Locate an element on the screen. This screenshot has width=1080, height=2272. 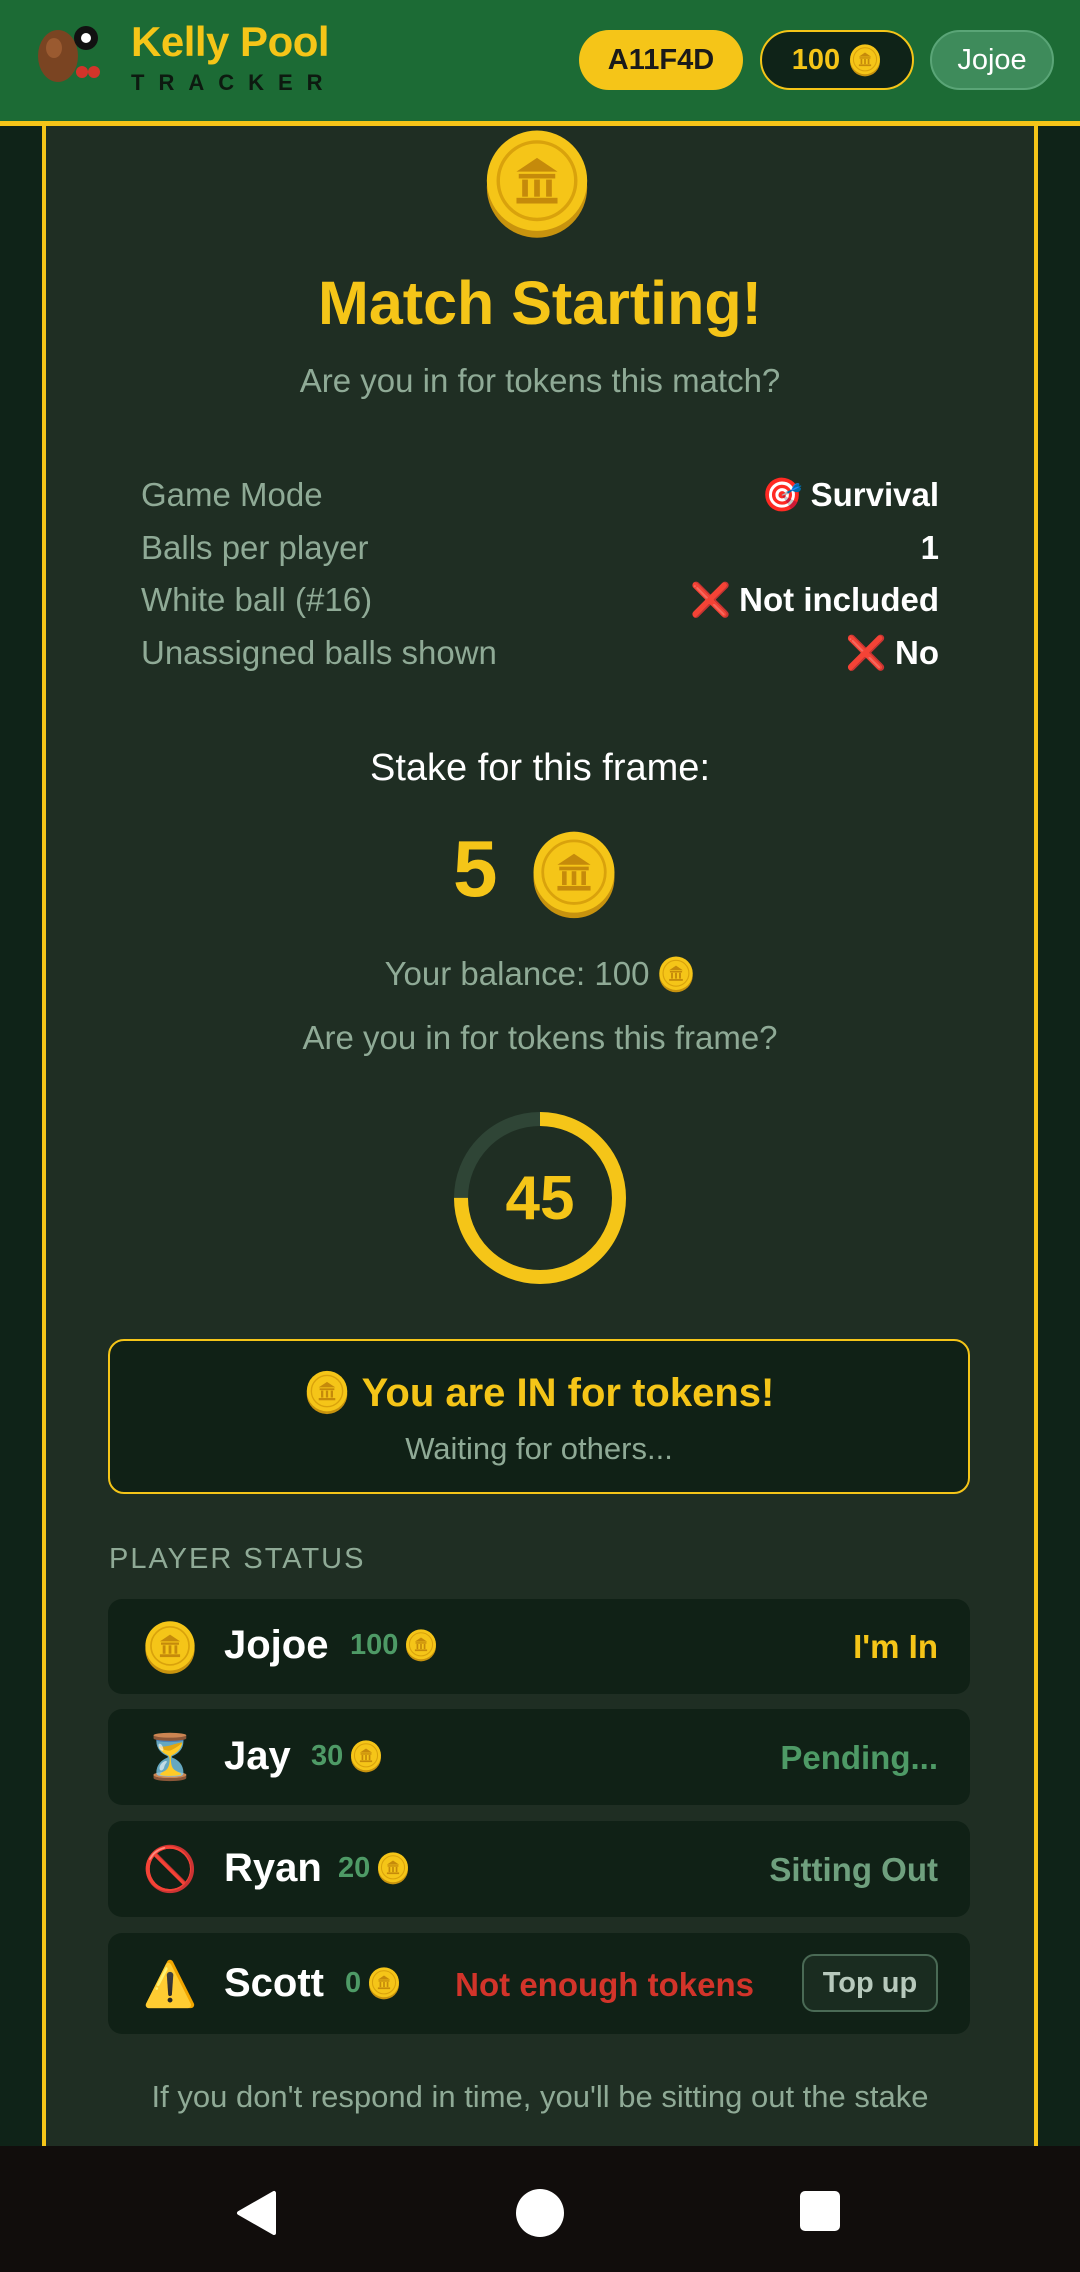
player-status: Not enough tokens is located at coordinates (604, 1984).